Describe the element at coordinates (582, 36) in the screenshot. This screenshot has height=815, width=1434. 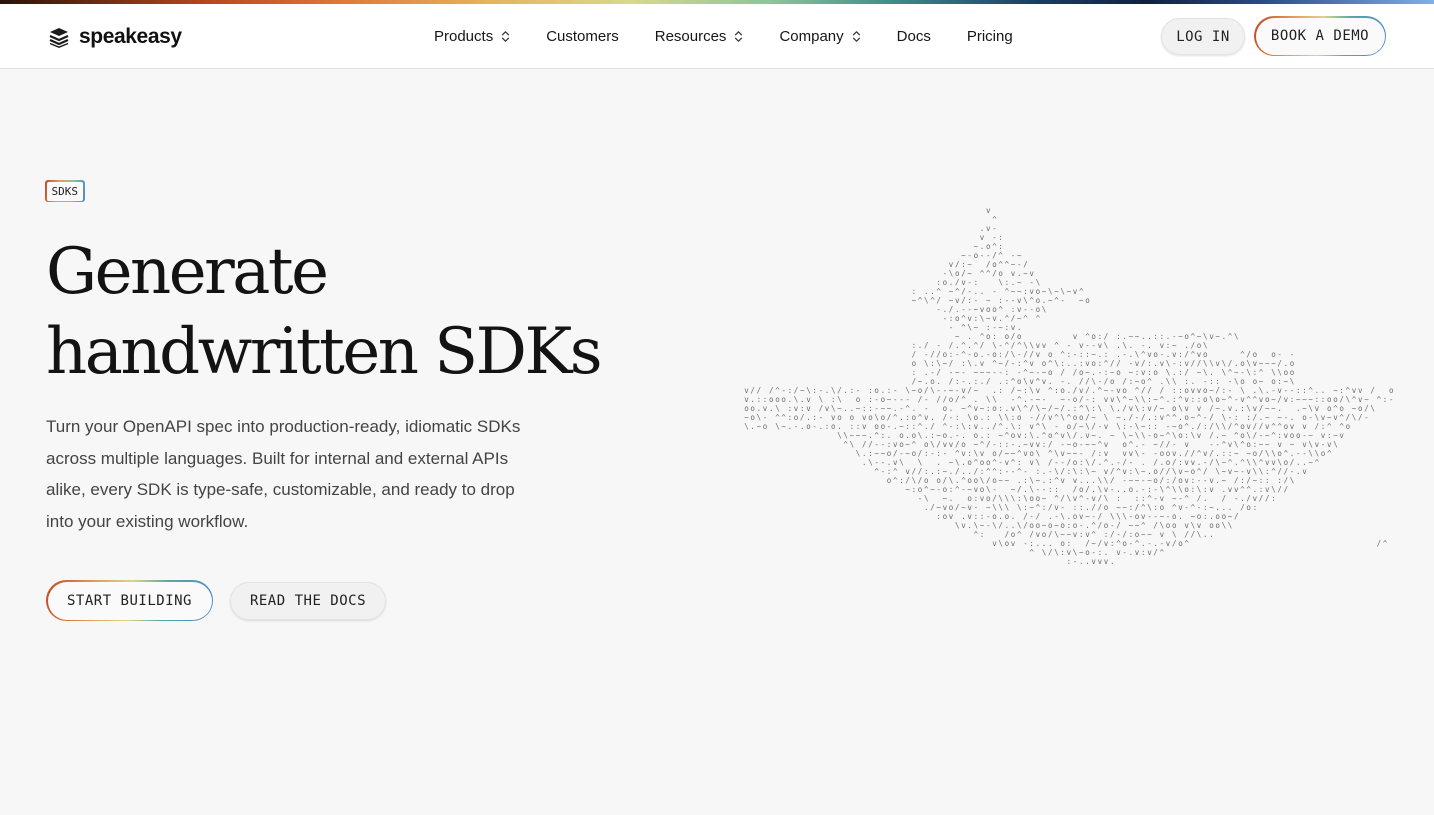
I see `nav-item-customers: Customers` at that location.